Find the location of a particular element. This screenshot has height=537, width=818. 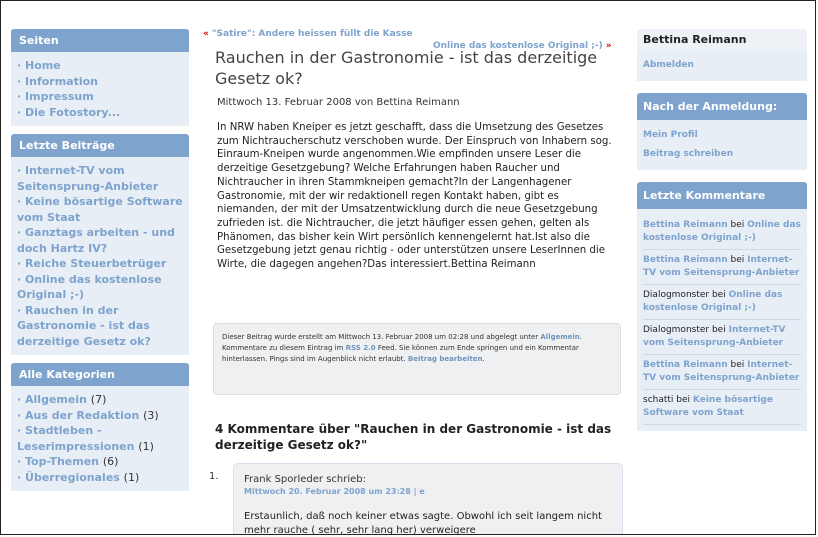

sidebar-item-home: · Home is located at coordinates (100, 66).